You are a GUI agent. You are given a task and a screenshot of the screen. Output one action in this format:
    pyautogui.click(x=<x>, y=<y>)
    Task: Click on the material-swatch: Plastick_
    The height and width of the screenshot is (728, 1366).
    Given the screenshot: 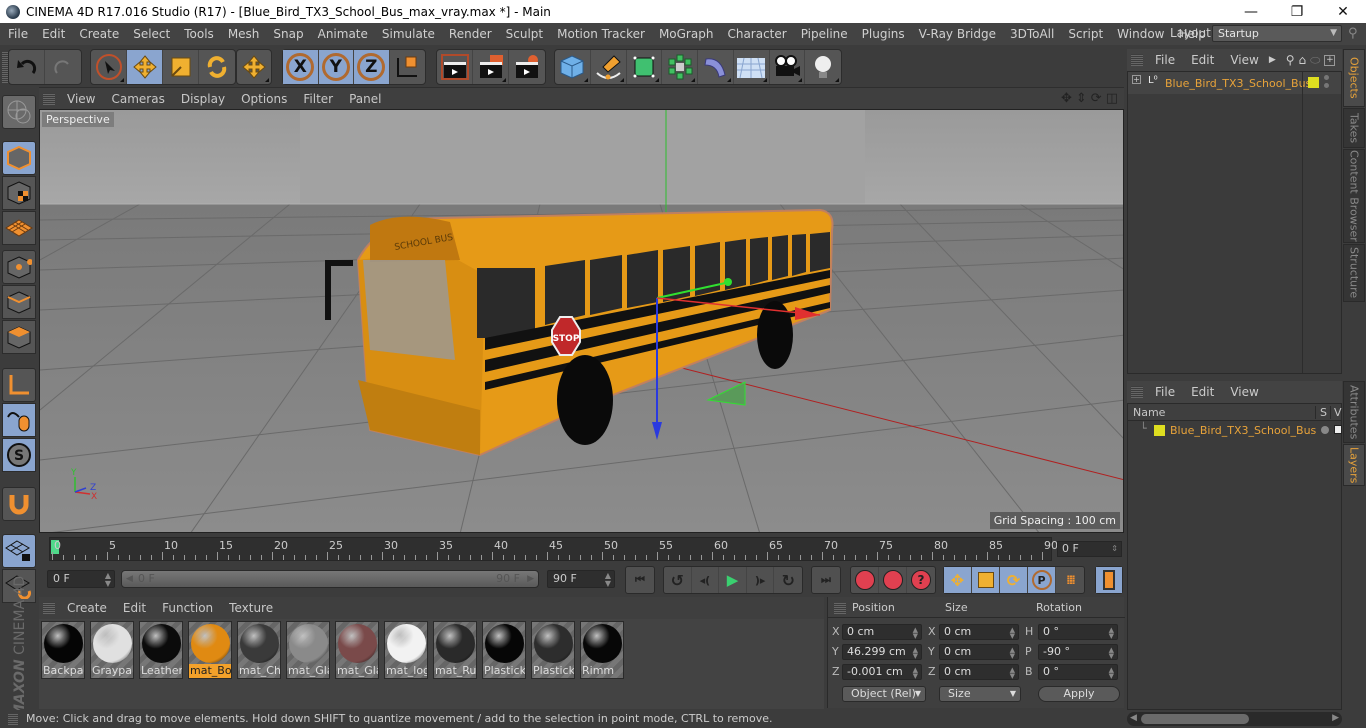 What is the action you would take?
    pyautogui.click(x=553, y=650)
    